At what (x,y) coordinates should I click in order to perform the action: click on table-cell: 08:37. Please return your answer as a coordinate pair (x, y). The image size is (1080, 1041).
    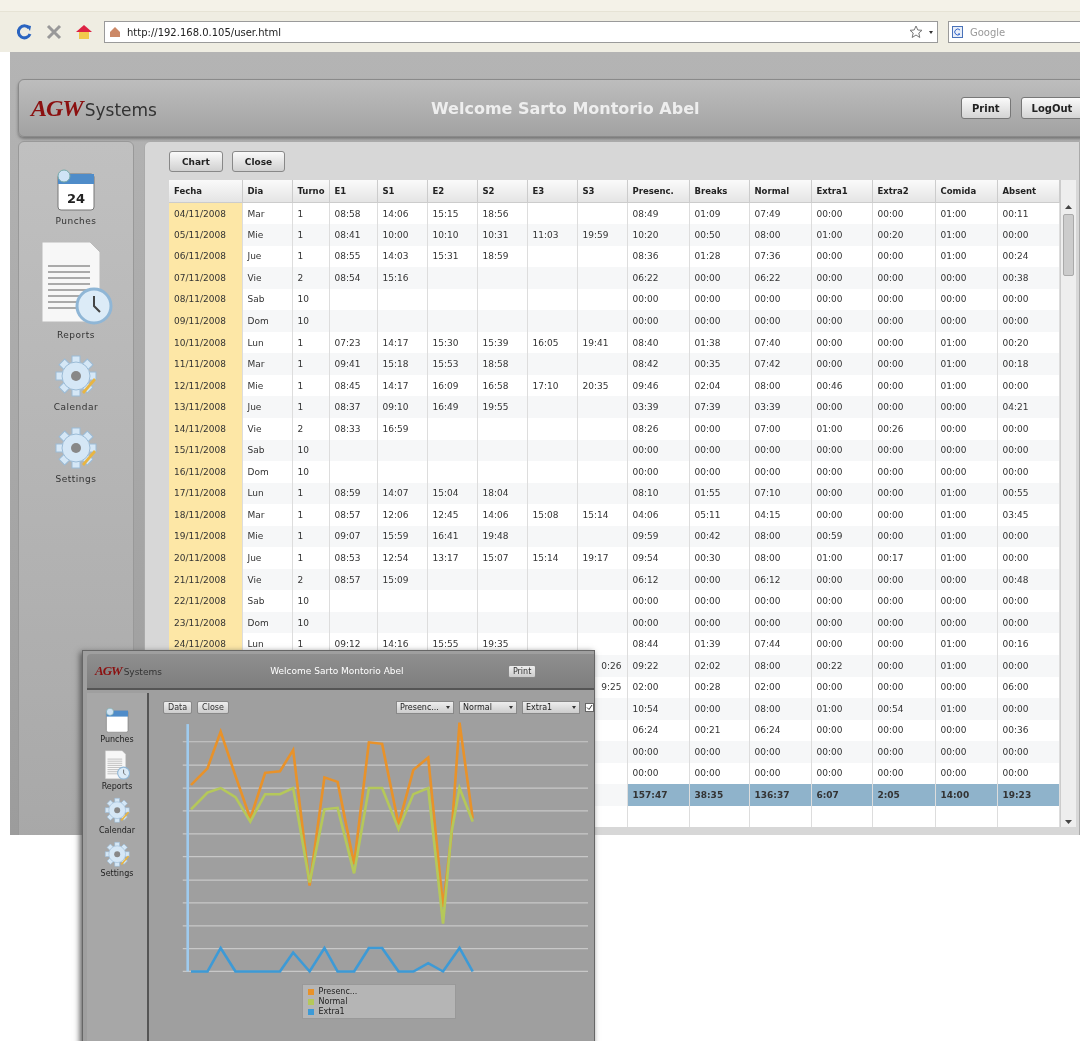
    Looking at the image, I should click on (353, 407).